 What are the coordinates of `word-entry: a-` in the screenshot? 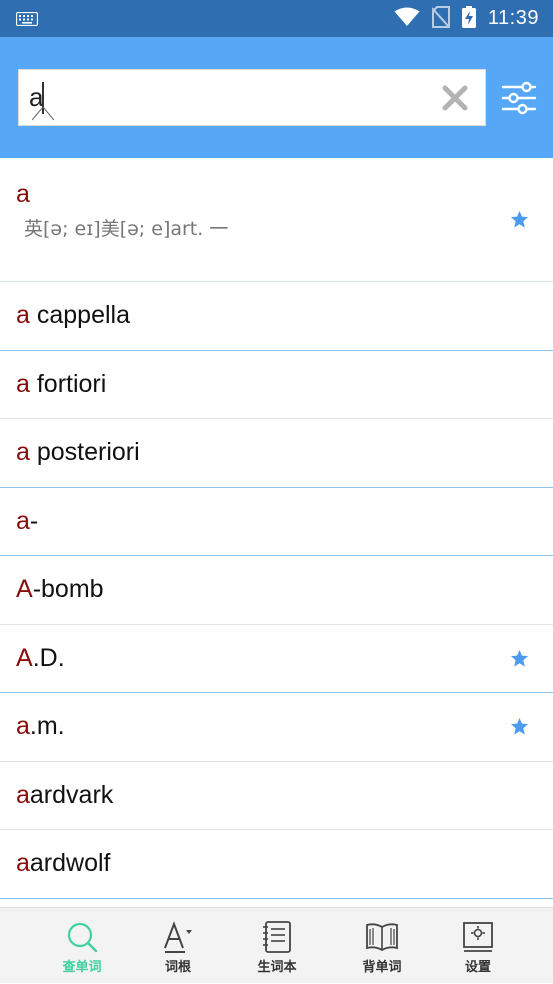 It's located at (27, 520).